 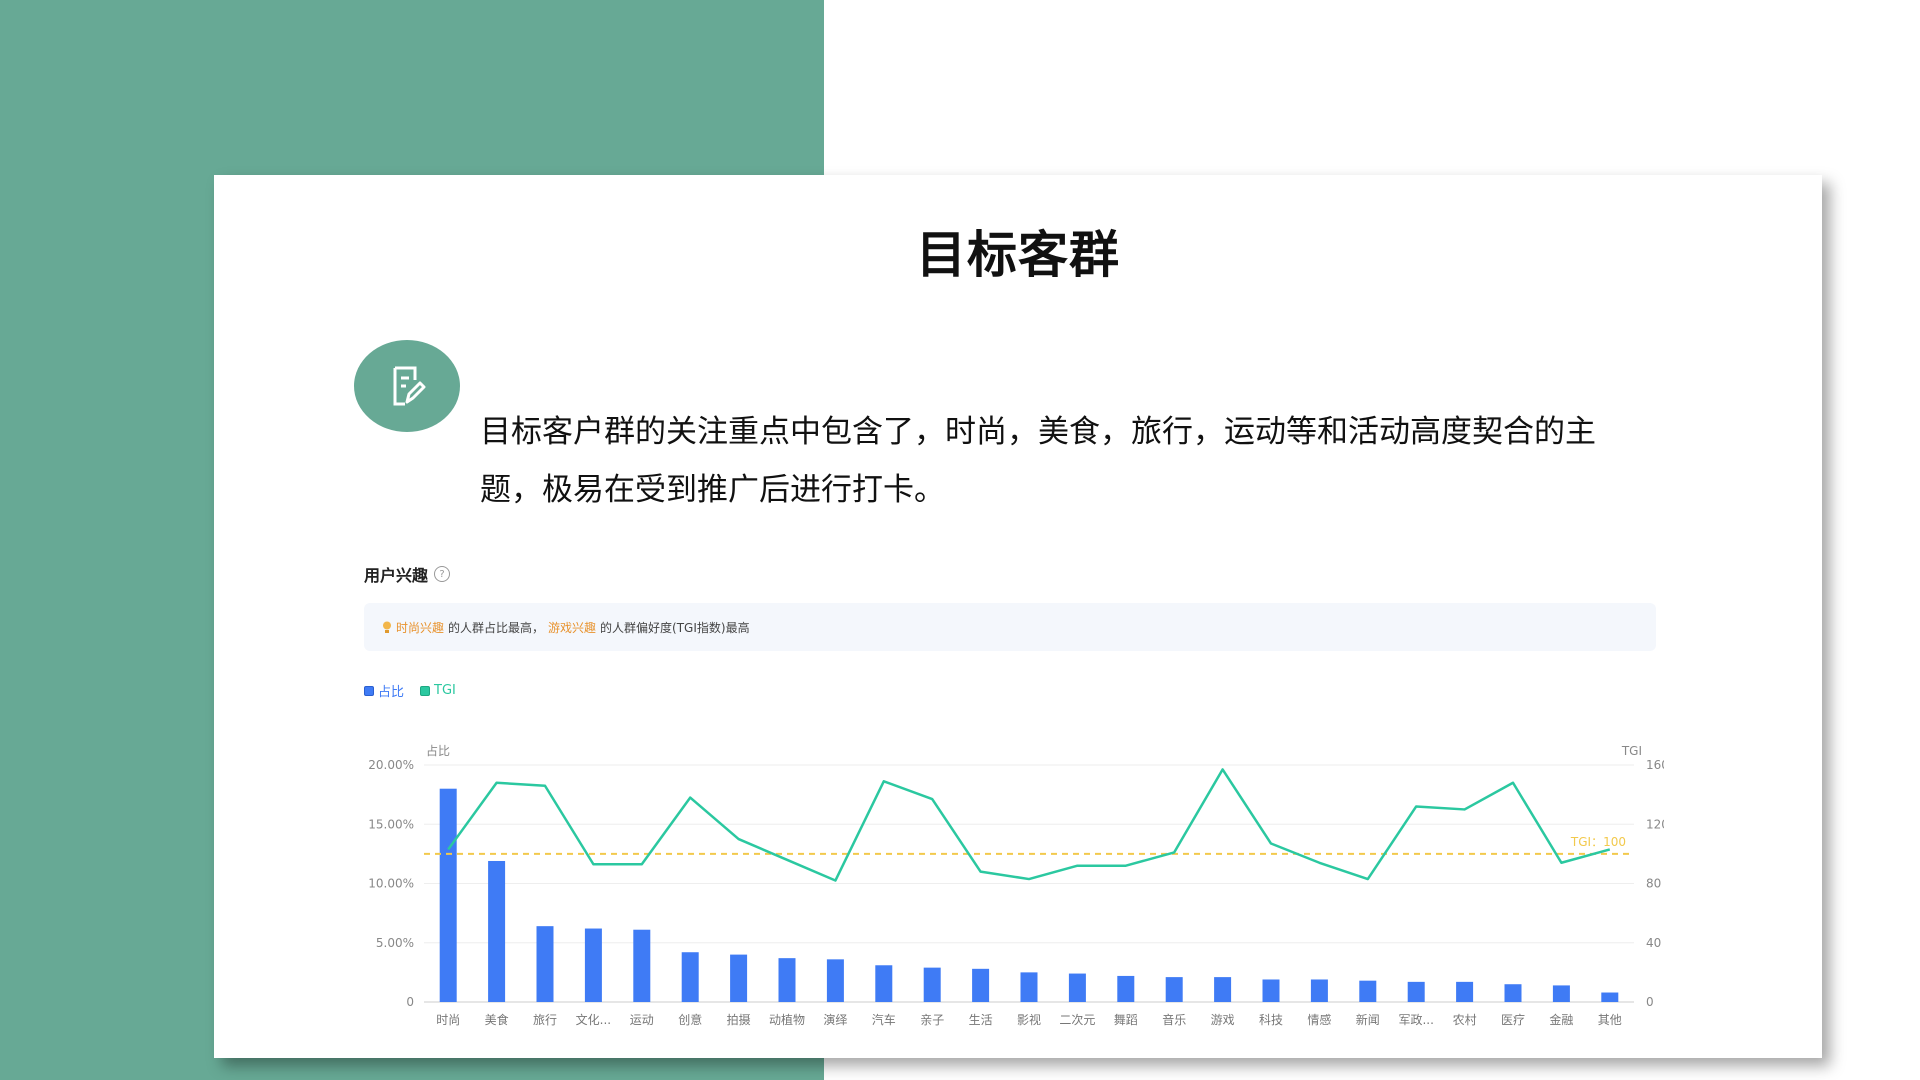 I want to click on x-tick-label: 医疗, so click(x=1513, y=1020).